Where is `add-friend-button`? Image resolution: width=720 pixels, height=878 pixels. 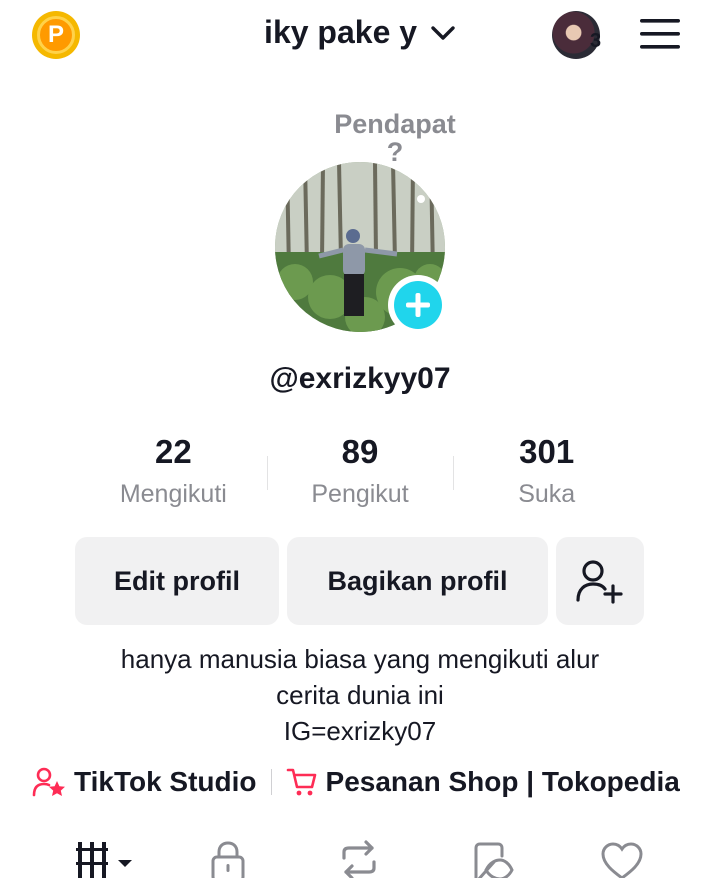 add-friend-button is located at coordinates (600, 581).